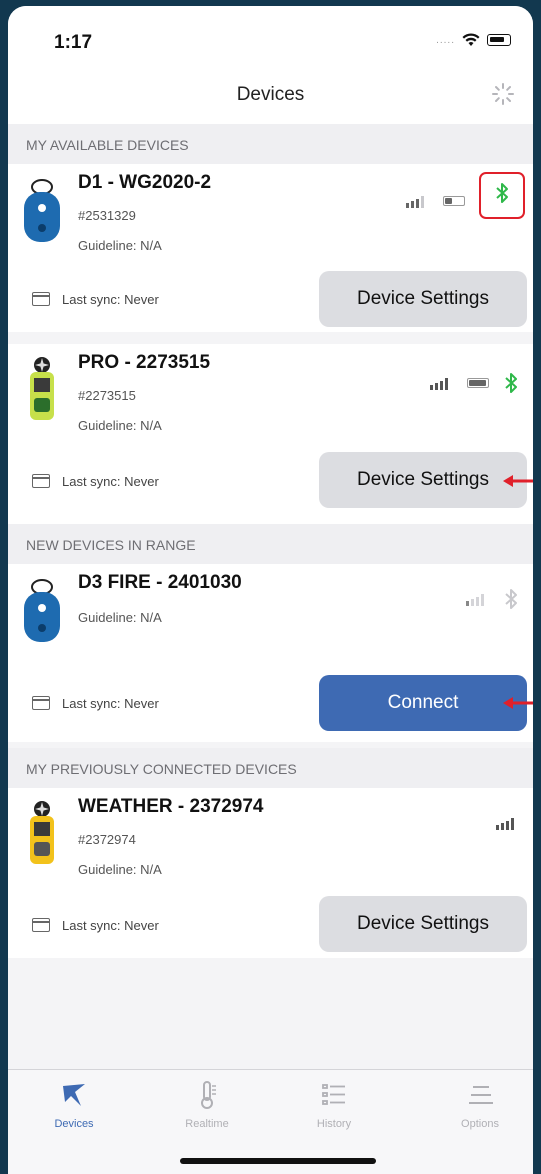  Describe the element at coordinates (333, 1094) in the screenshot. I see `list-icon` at that location.